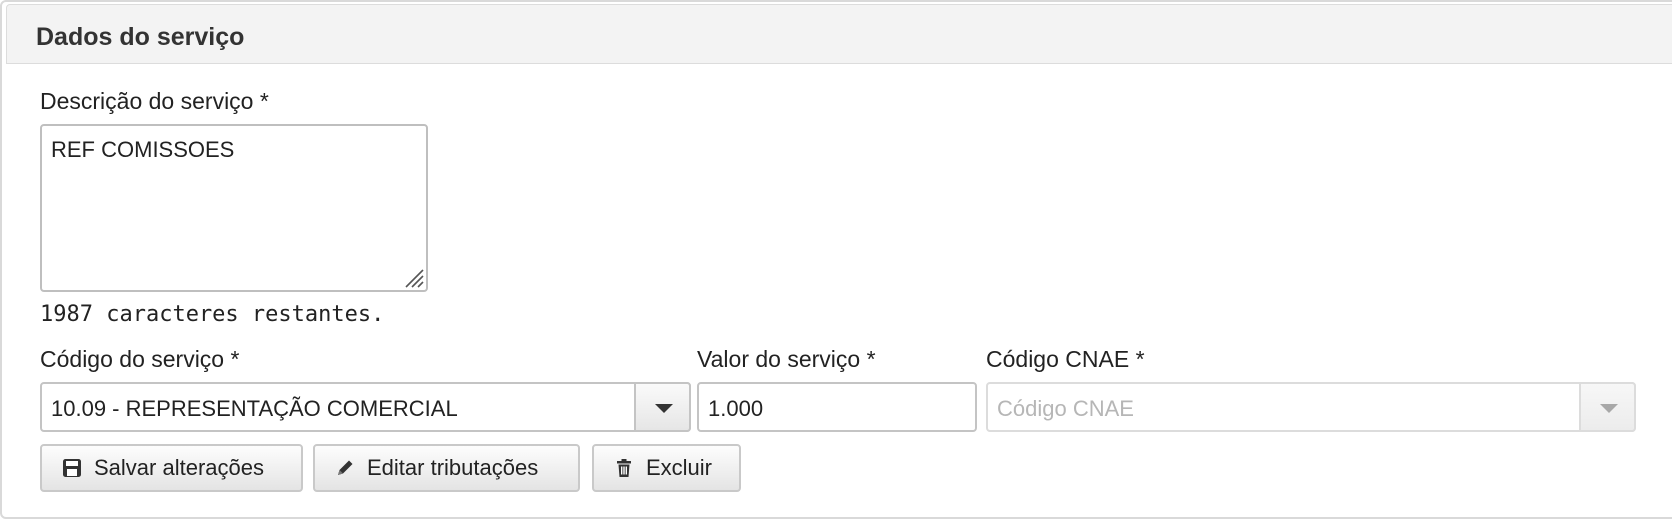 The width and height of the screenshot is (1672, 524). Describe the element at coordinates (140, 37) in the screenshot. I see `panel-title: Dados do serviço` at that location.